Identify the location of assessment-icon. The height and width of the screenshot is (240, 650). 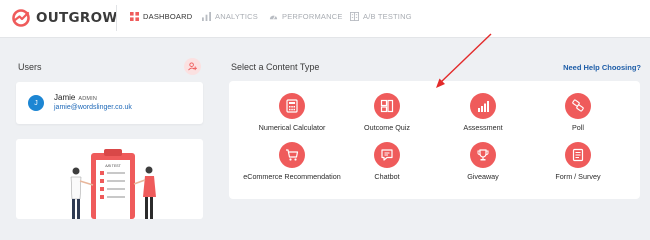
(483, 106).